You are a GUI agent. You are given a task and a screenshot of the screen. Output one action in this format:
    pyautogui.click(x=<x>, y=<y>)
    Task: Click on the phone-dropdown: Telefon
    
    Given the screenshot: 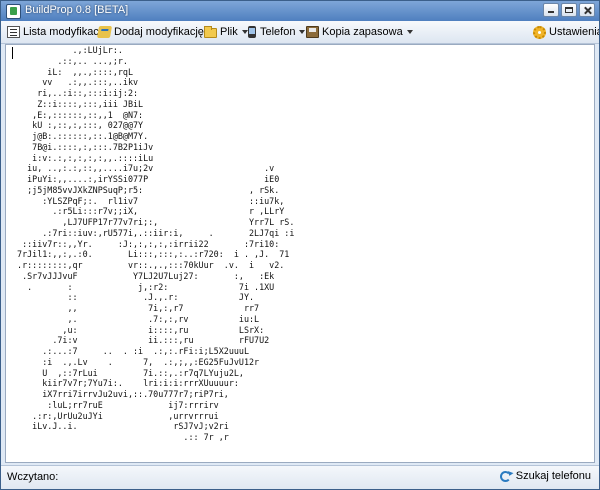 What is the action you would take?
    pyautogui.click(x=276, y=32)
    